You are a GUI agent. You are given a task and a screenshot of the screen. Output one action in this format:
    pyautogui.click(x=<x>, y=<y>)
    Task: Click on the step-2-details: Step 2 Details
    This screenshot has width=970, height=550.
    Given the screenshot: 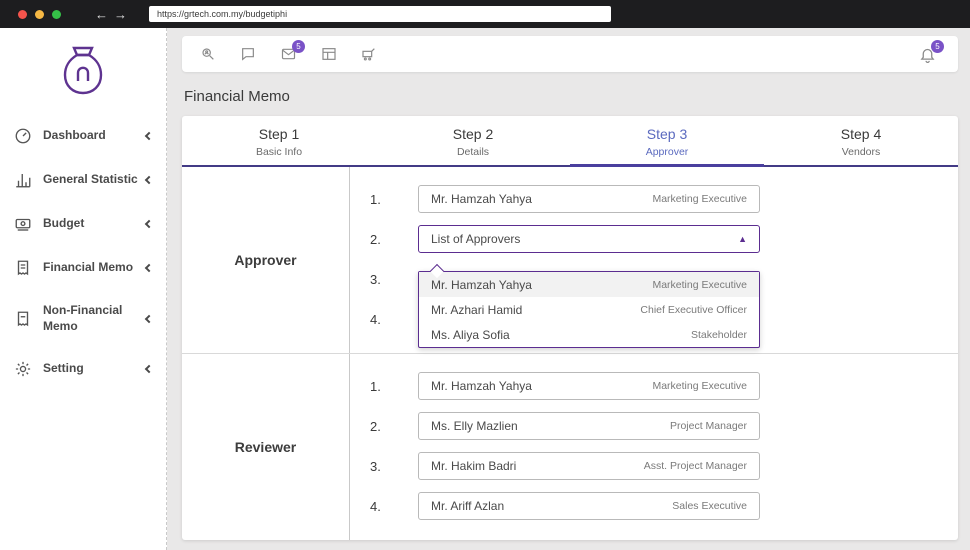 What is the action you would take?
    pyautogui.click(x=473, y=141)
    